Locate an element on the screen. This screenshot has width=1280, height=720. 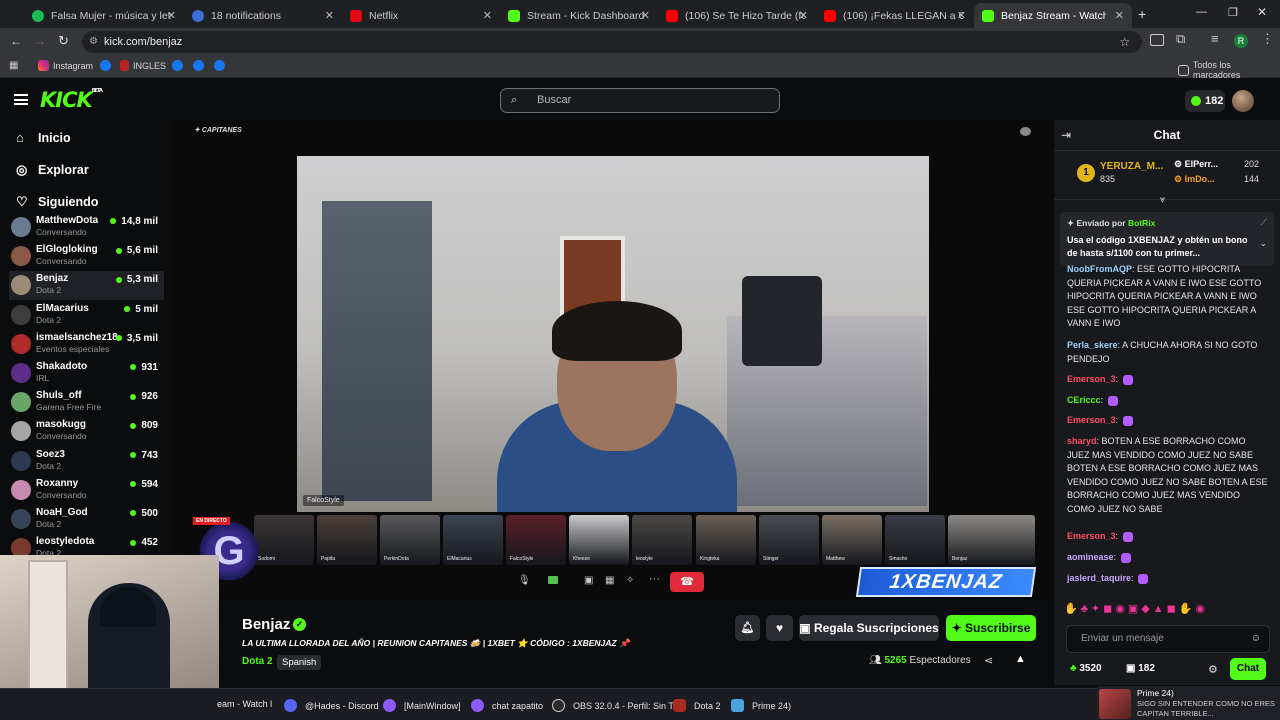
follow-heart-button: ♥ is located at coordinates (779, 628).